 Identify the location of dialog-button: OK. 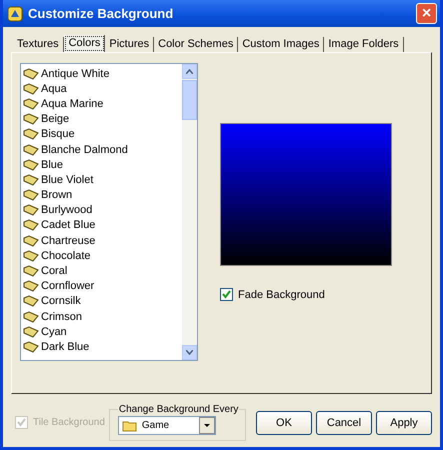
(284, 422).